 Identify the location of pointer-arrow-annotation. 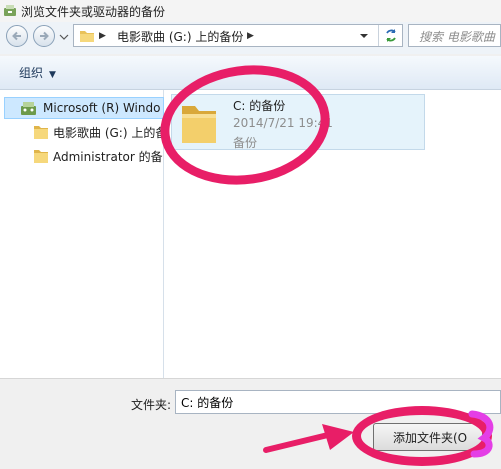
(308, 438).